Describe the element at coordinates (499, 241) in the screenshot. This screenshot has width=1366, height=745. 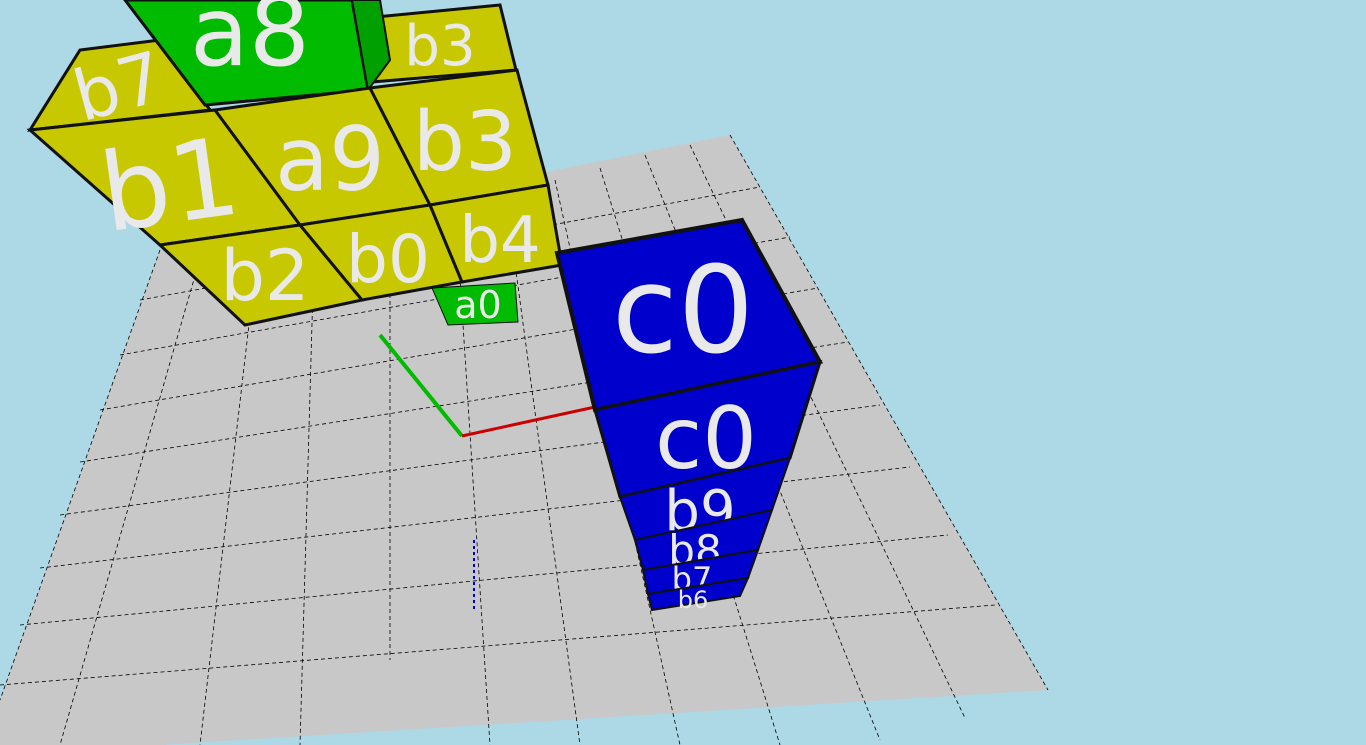
I see `cube-label-b4: b4` at that location.